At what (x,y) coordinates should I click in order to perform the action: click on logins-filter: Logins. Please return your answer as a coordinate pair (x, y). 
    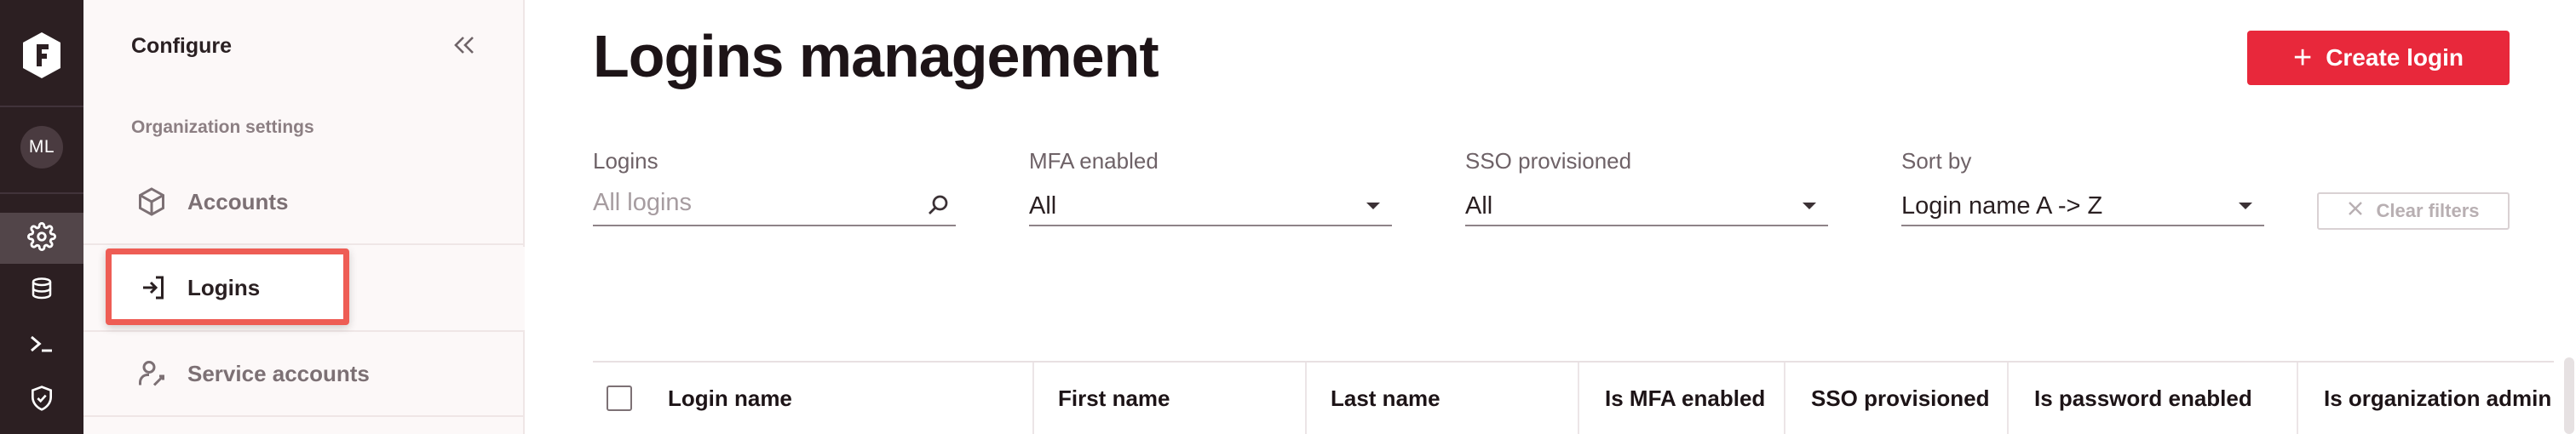
    Looking at the image, I should click on (775, 189).